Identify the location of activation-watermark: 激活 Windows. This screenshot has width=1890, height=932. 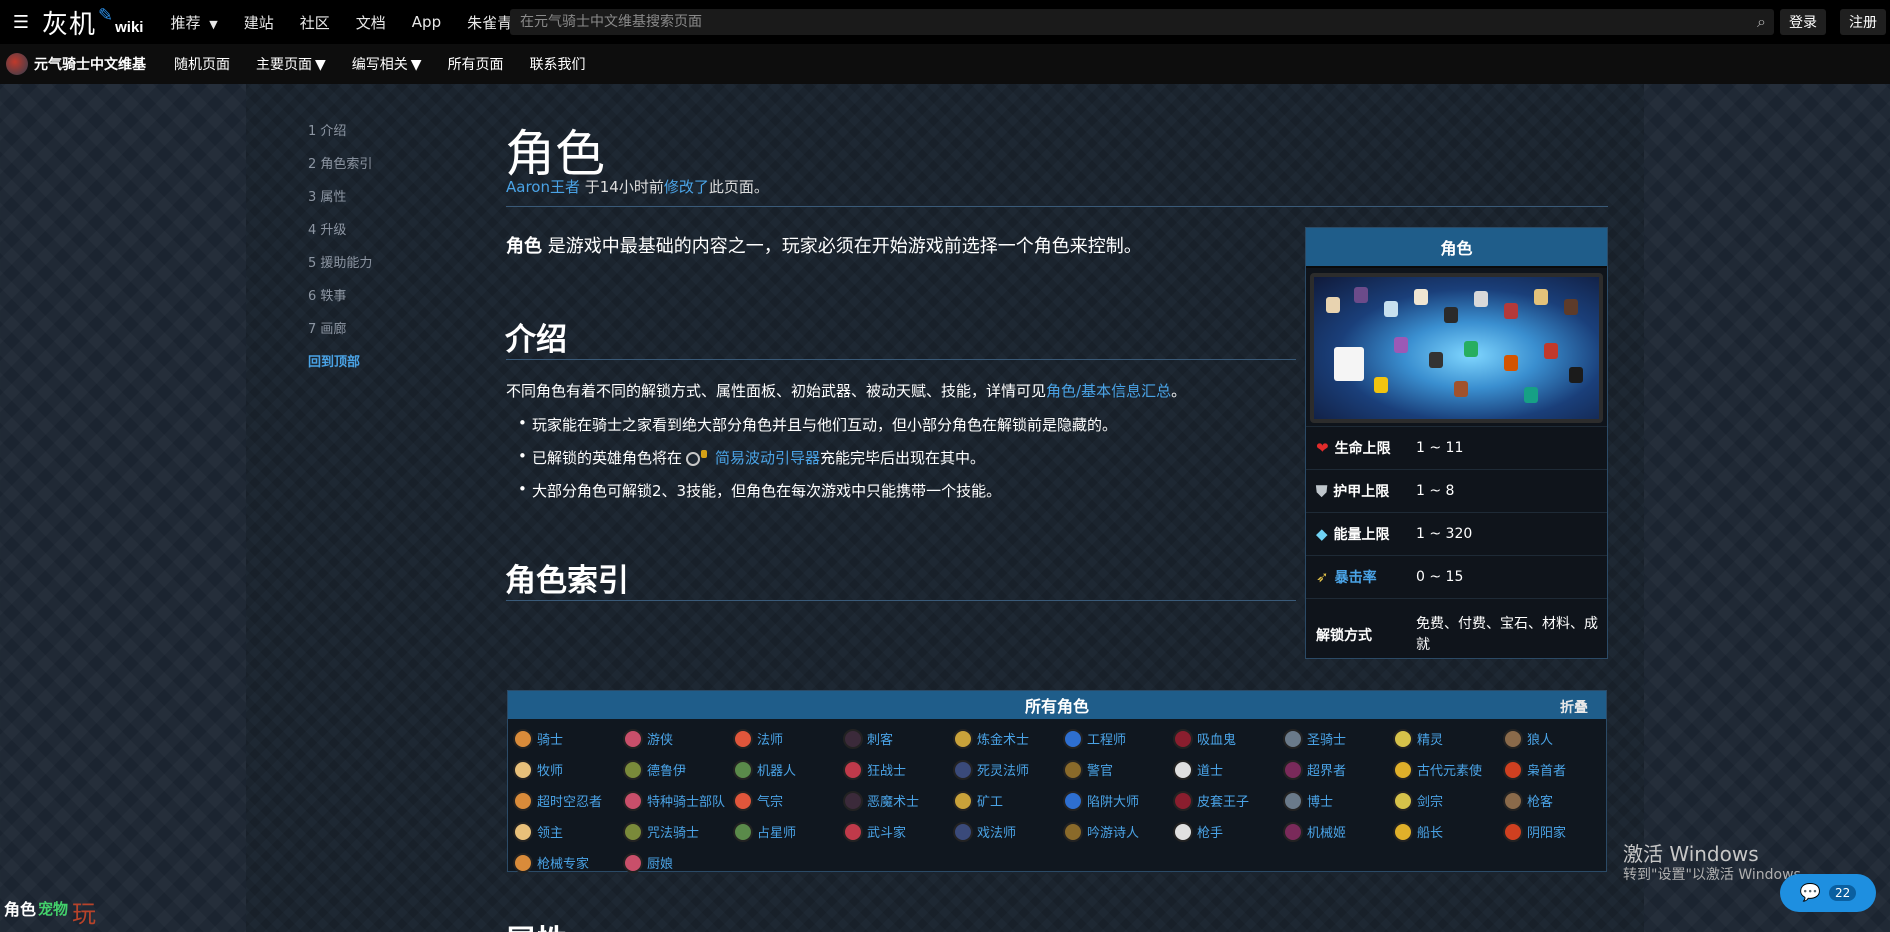
(1691, 854).